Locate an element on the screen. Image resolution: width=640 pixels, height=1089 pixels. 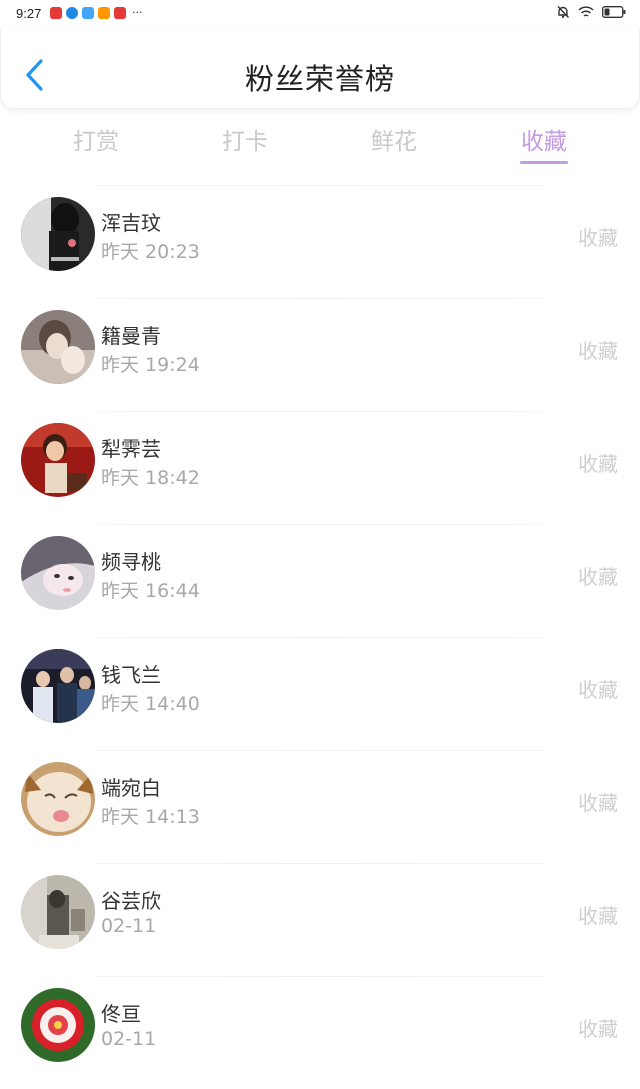
fan-name: 谷芸欣 is located at coordinates (131, 901).